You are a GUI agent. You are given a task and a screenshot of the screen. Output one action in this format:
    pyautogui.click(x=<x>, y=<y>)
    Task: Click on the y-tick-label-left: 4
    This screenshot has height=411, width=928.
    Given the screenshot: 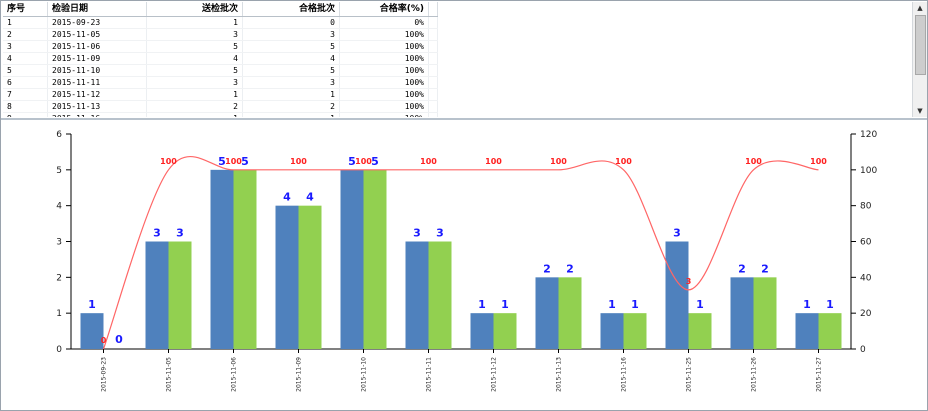 What is the action you would take?
    pyautogui.click(x=59, y=207)
    